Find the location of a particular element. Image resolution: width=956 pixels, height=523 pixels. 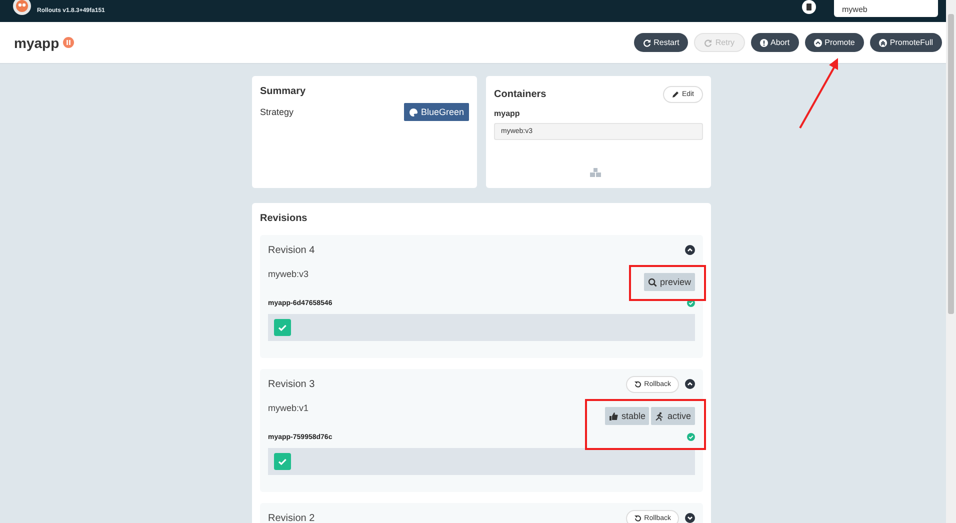

boxes-icon is located at coordinates (595, 172).